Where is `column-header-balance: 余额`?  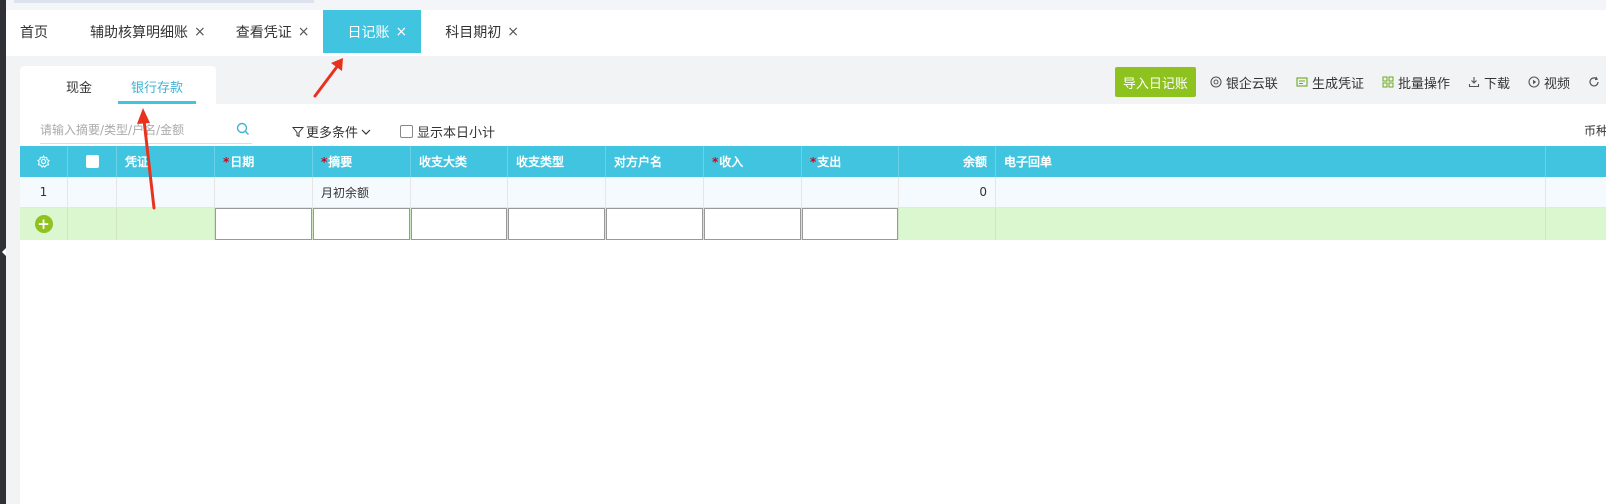
column-header-balance: 余额 is located at coordinates (947, 161).